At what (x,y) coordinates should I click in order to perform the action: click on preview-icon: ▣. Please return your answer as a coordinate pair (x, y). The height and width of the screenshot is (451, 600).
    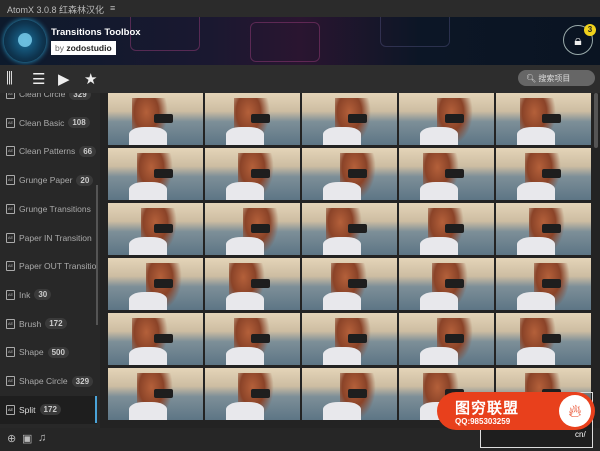
    Looking at the image, I should click on (27, 438).